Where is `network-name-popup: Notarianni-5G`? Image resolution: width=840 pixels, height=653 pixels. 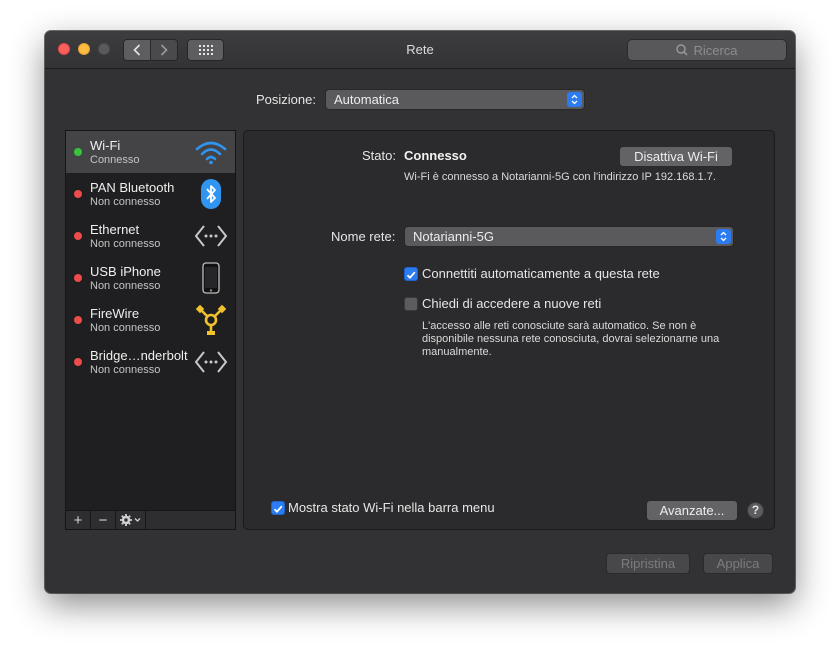 network-name-popup: Notarianni-5G is located at coordinates (569, 236).